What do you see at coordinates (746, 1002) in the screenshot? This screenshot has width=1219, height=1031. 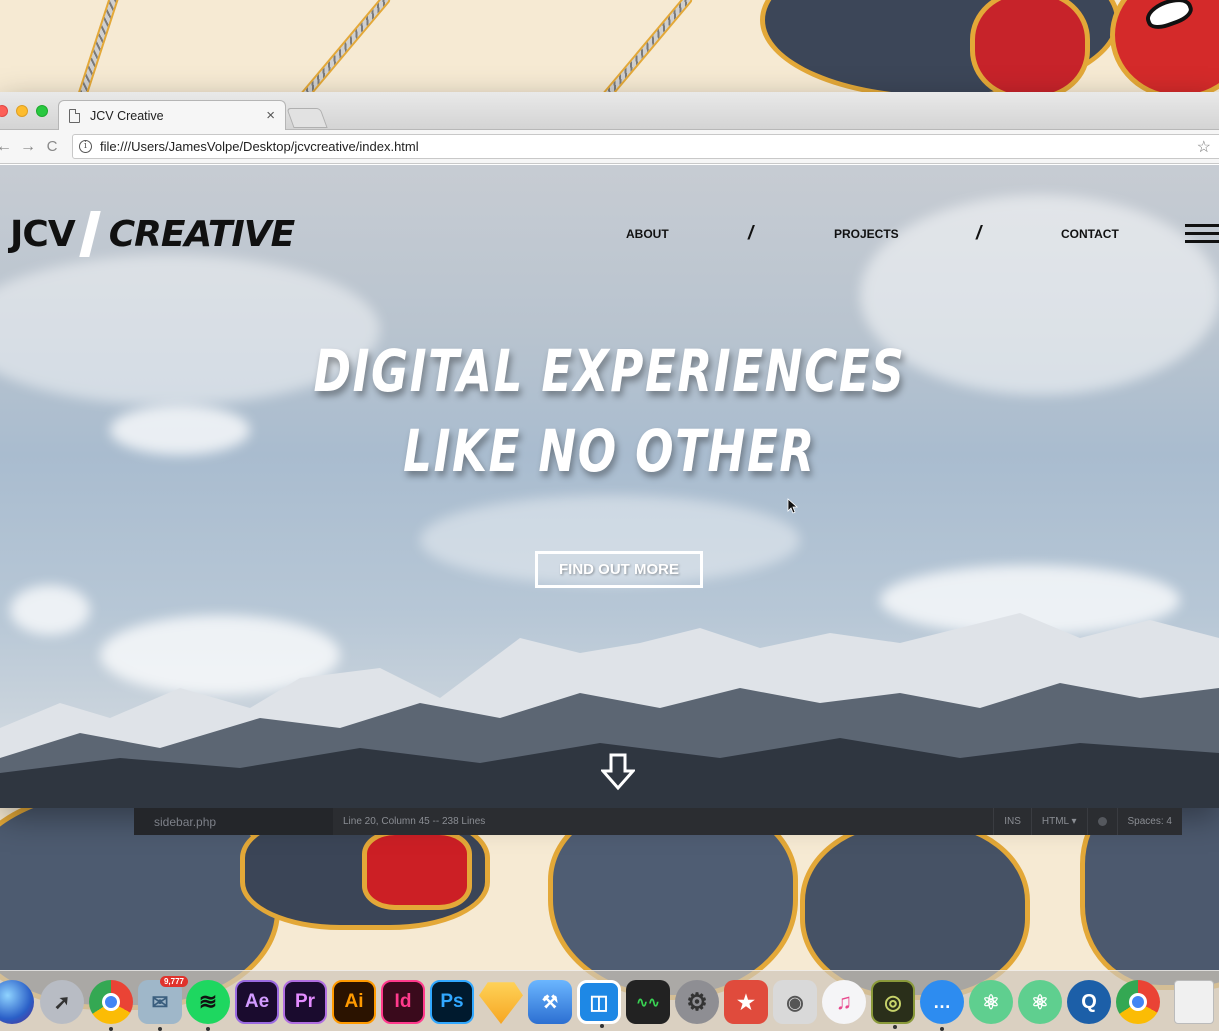 I see `wunderlist-icon: ★` at bounding box center [746, 1002].